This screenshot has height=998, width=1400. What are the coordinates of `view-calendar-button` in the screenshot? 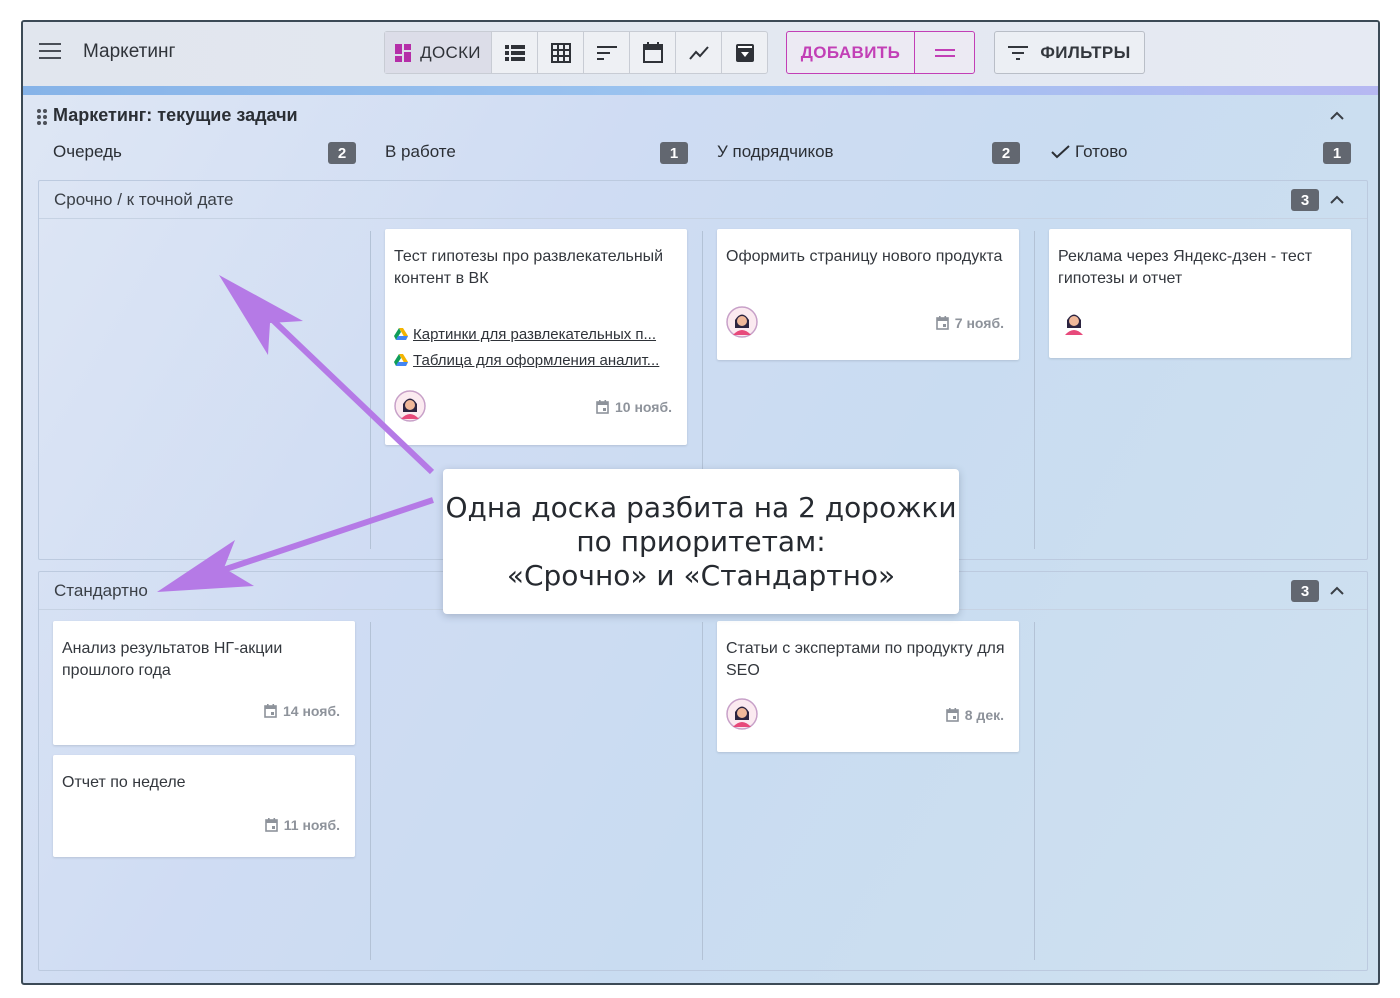 It's located at (652, 52).